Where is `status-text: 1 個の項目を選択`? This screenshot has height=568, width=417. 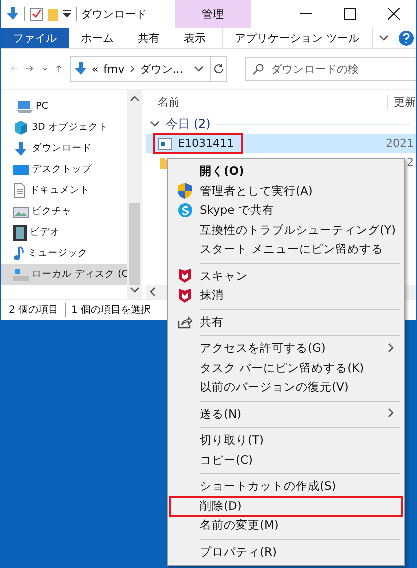
status-text: 1 個の項目を選択 is located at coordinates (112, 310).